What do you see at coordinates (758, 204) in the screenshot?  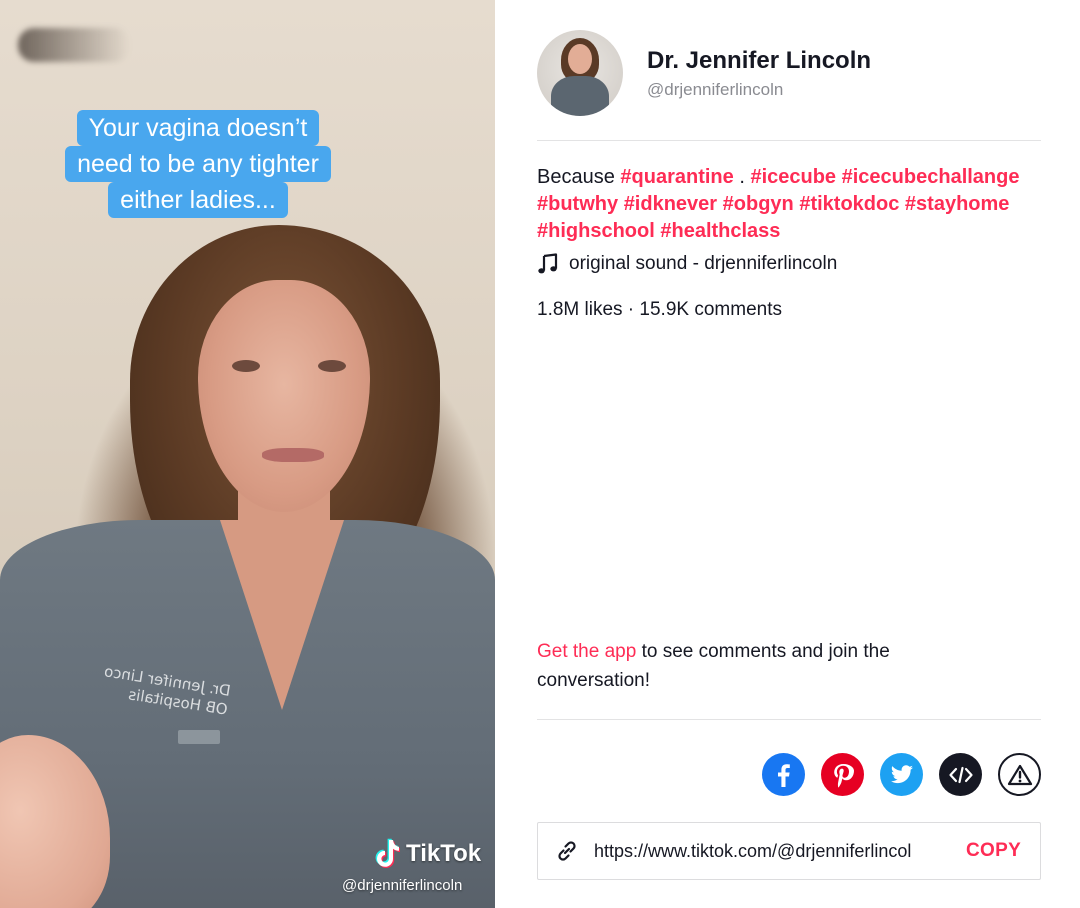 I see `hashtag-link: #obgyn` at bounding box center [758, 204].